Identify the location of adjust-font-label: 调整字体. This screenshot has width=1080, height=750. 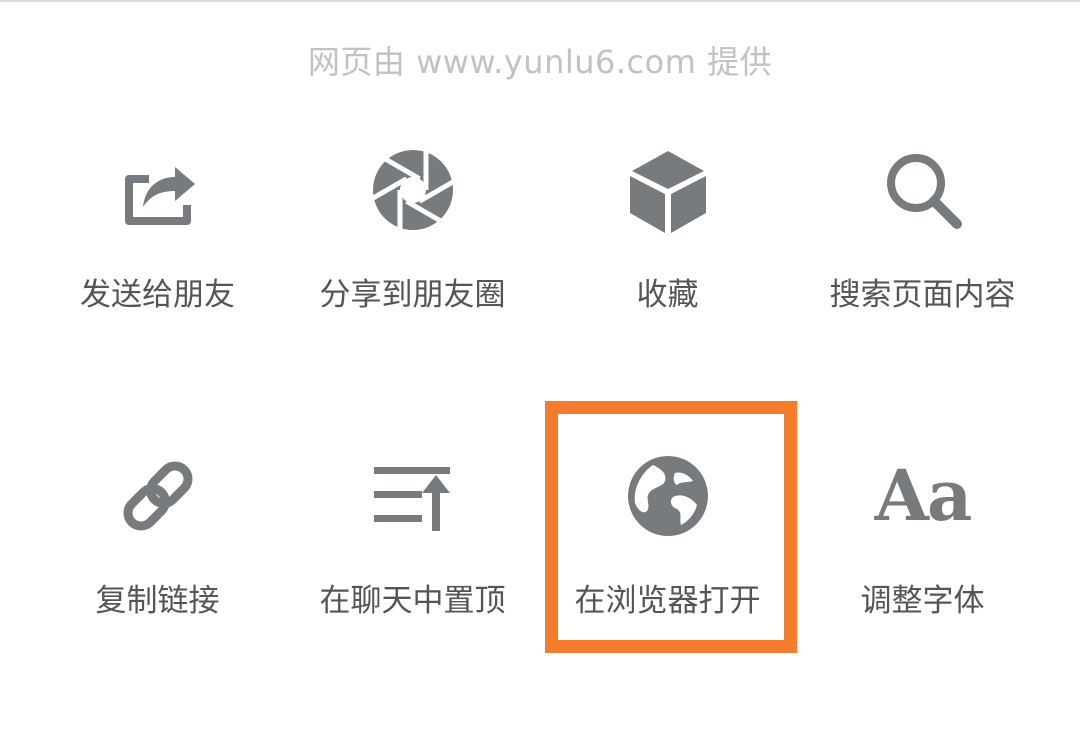
(922, 601).